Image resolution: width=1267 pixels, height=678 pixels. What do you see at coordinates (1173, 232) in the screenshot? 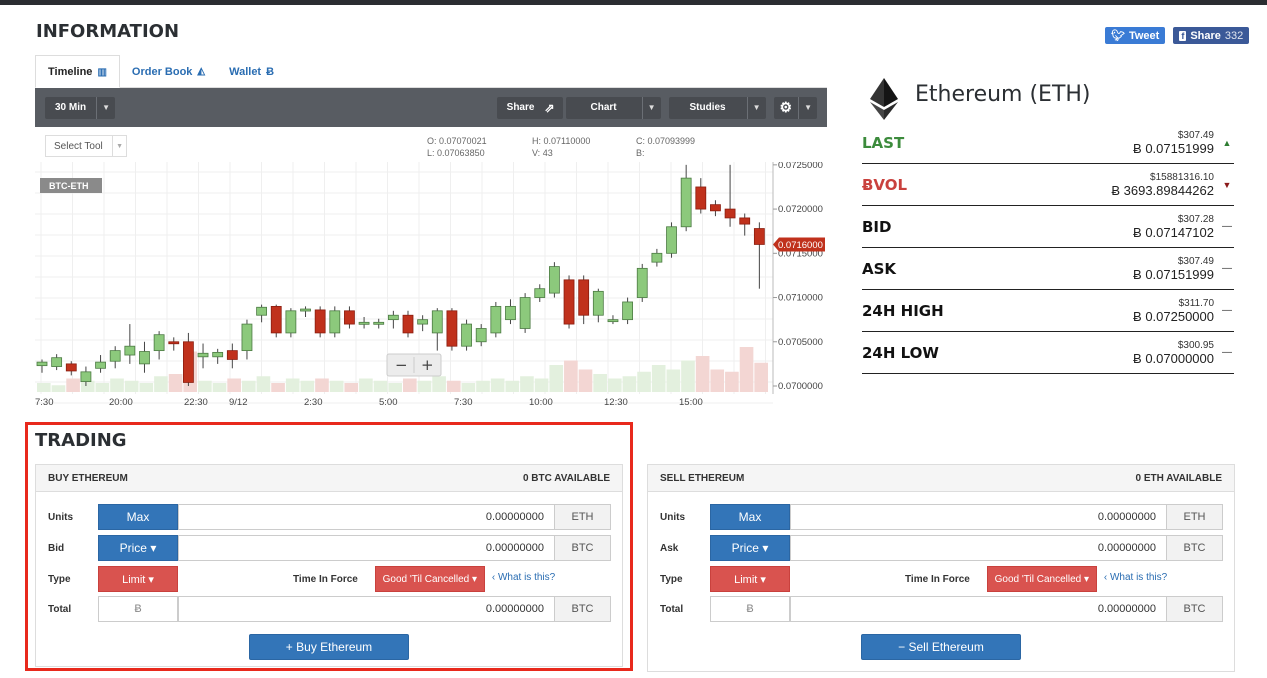
I see `stat-btc: Ƀ 0.07147102` at bounding box center [1173, 232].